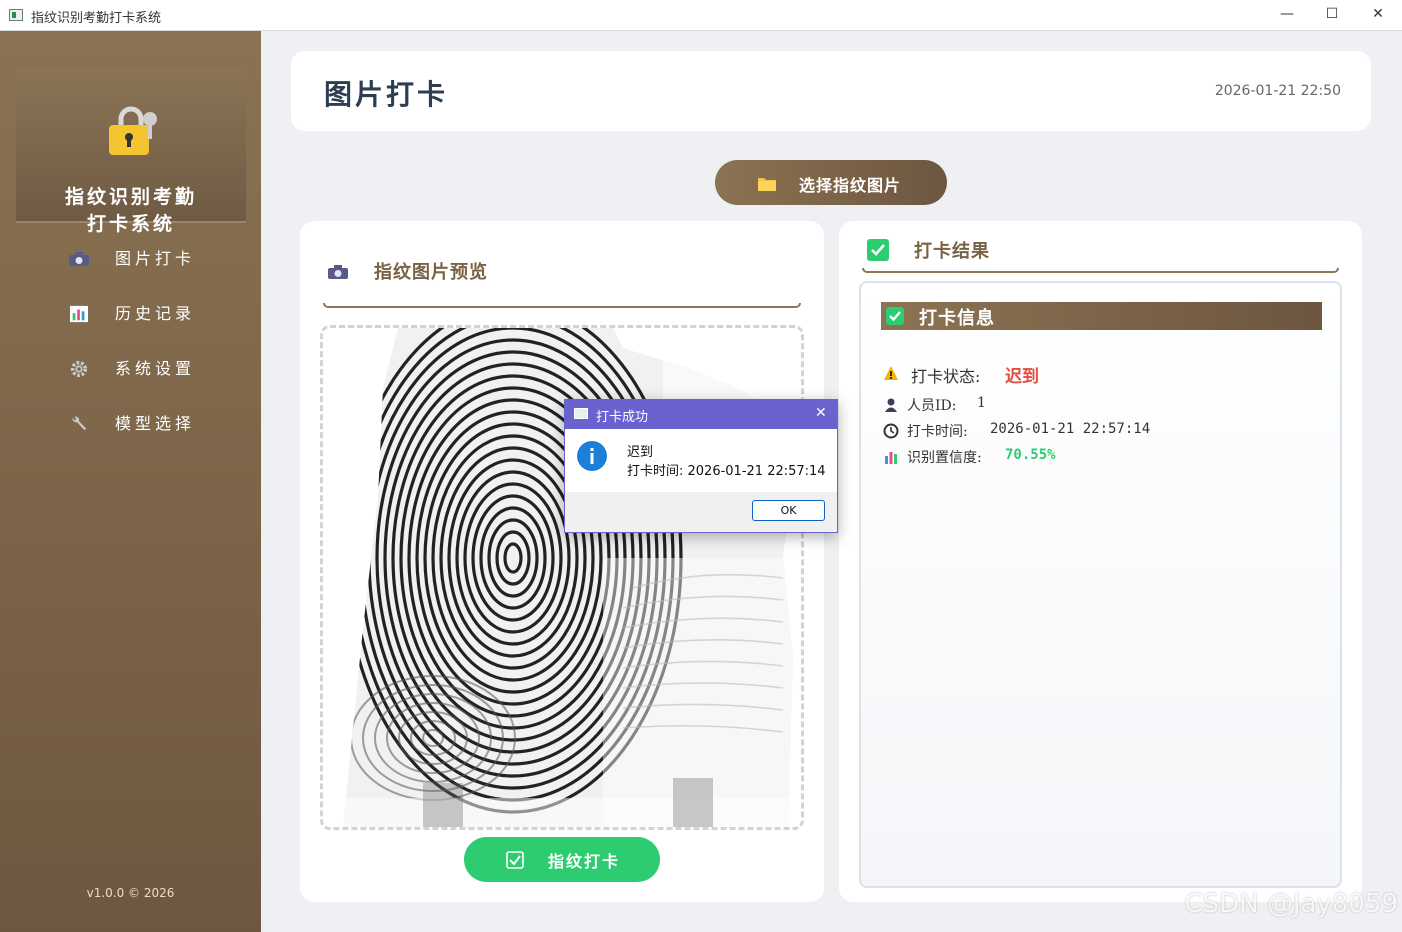 This screenshot has width=1402, height=932. Describe the element at coordinates (1101, 316) in the screenshot. I see `info-header-bar: 打卡信息` at that location.